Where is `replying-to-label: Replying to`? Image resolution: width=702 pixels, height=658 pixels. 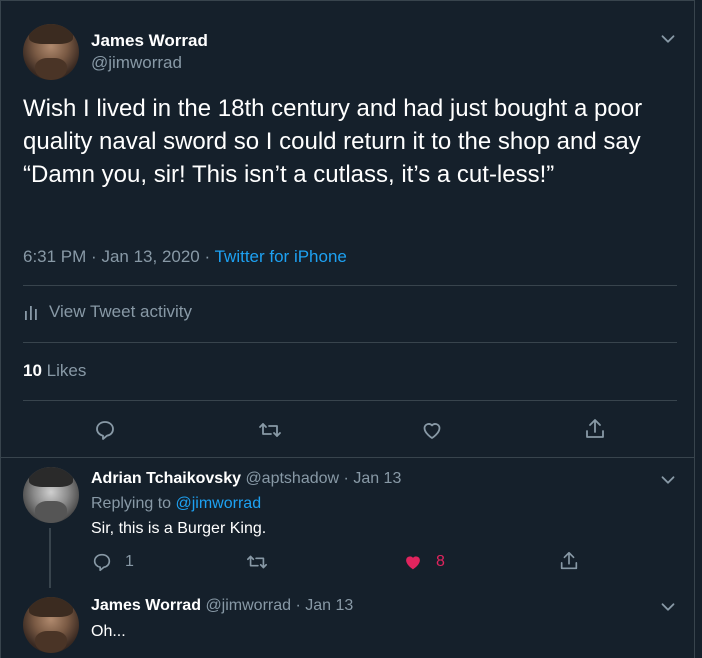
replying-to-label: Replying to is located at coordinates (131, 503).